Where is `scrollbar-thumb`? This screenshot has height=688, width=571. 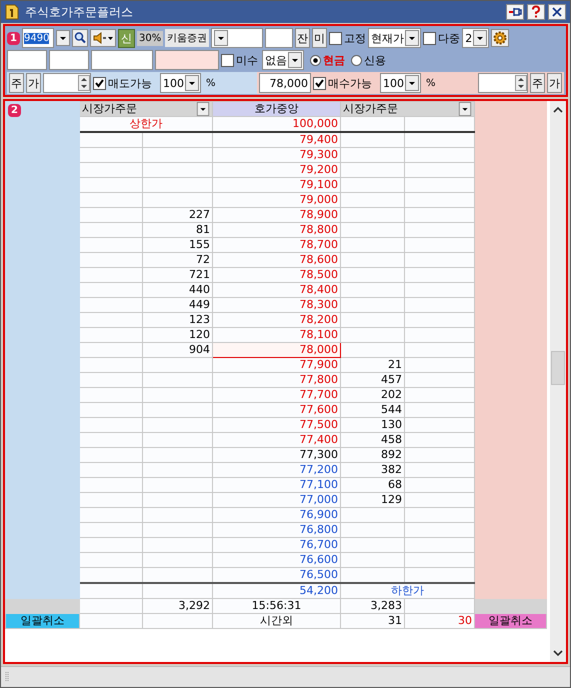
scrollbar-thumb is located at coordinates (558, 368).